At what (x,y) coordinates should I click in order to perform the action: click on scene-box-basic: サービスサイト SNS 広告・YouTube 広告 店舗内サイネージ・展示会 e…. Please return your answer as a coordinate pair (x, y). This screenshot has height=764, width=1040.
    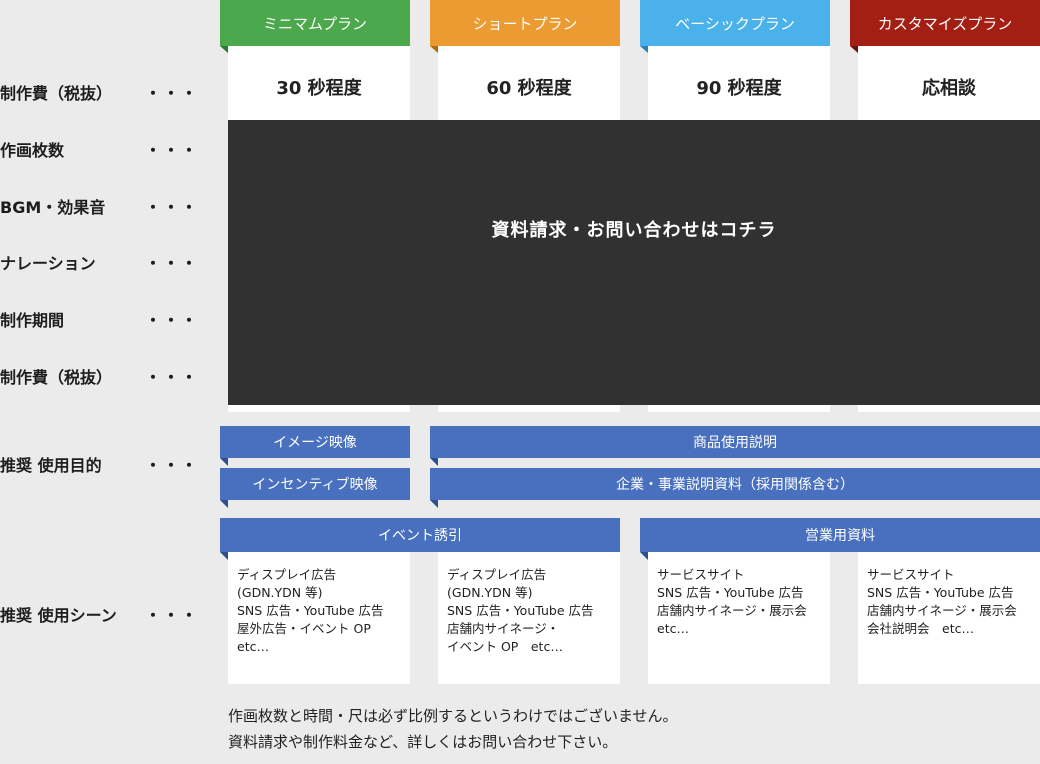
    Looking at the image, I should click on (739, 618).